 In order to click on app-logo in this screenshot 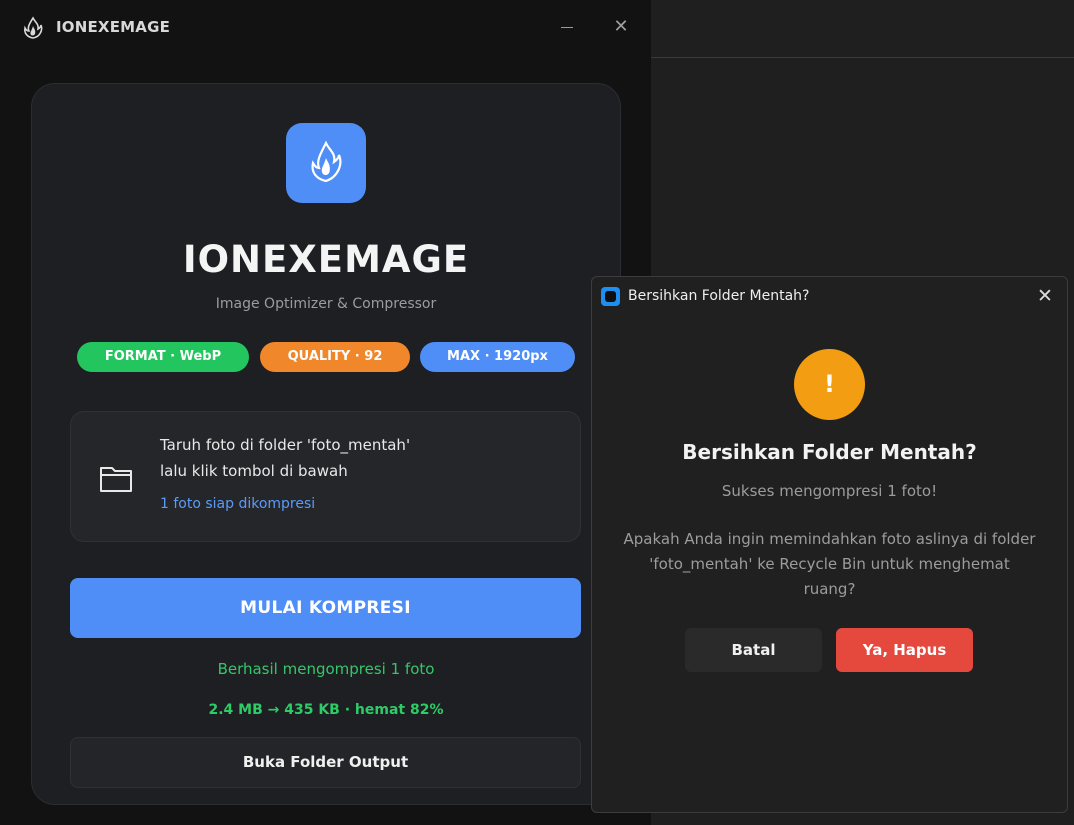, I will do `click(326, 163)`.